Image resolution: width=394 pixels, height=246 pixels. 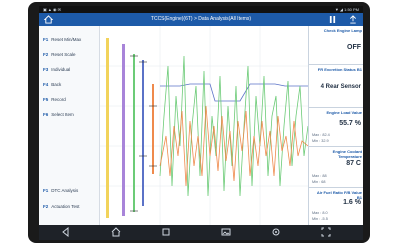 I want to click on scale-bar-green, so click(x=134, y=133).